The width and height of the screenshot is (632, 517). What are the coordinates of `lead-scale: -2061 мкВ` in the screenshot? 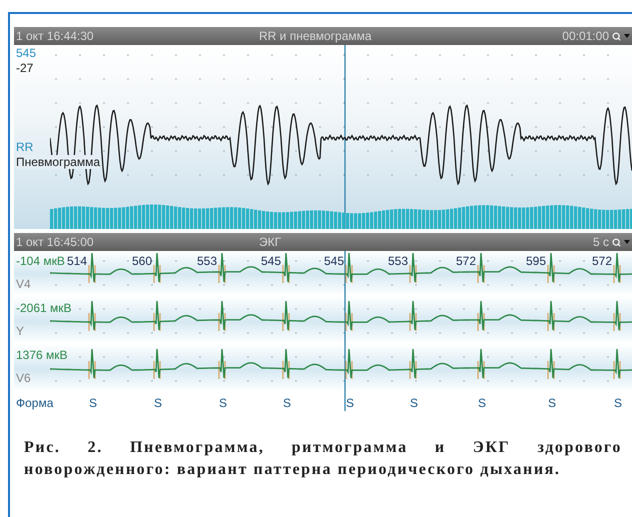 It's located at (44, 308).